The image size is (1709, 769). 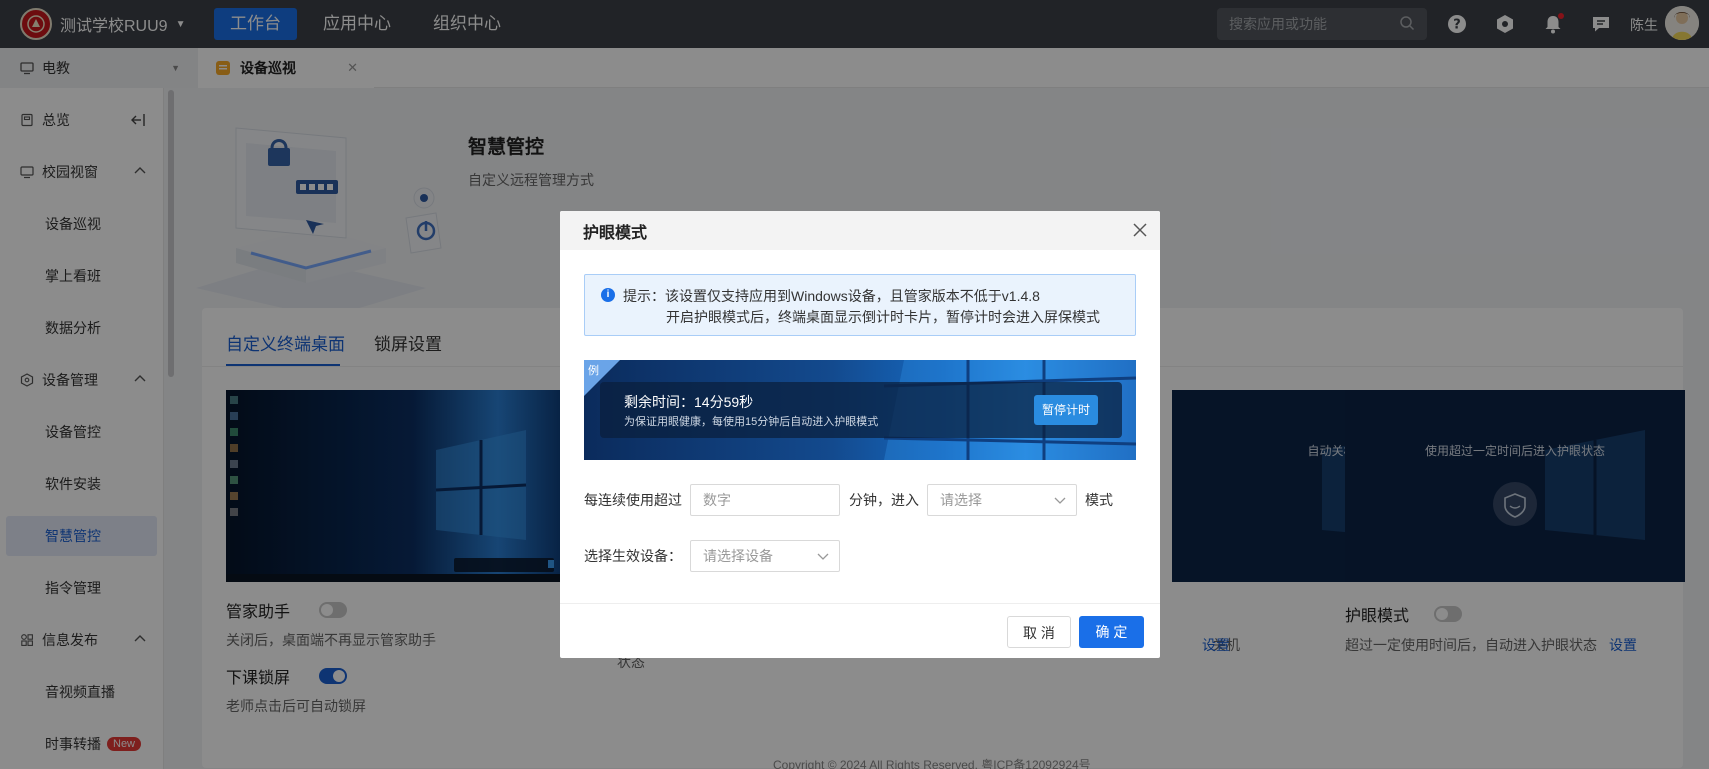 What do you see at coordinates (1140, 230) in the screenshot?
I see `close-icon` at bounding box center [1140, 230].